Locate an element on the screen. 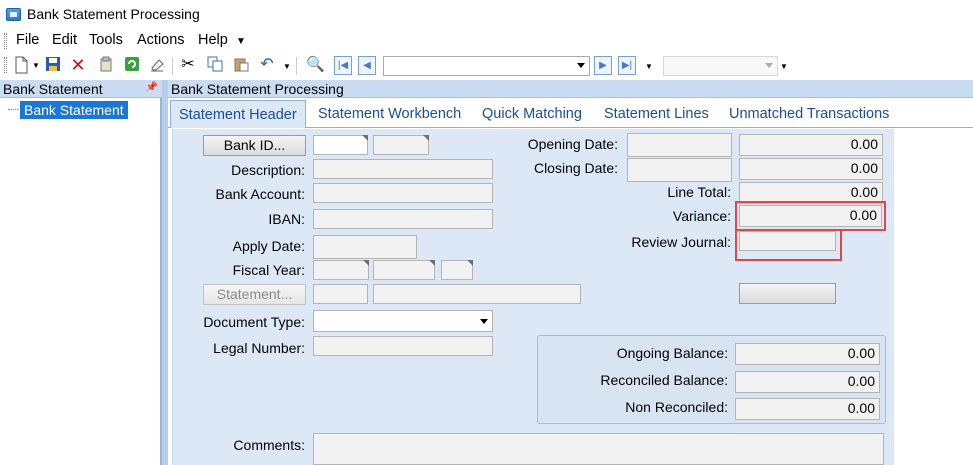  fiscal-suffix-field is located at coordinates (457, 270).